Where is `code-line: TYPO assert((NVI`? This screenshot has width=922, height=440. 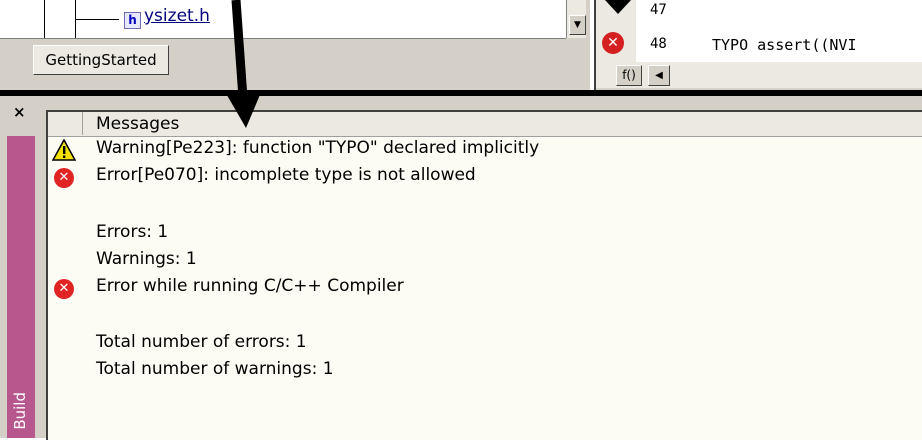 code-line: TYPO assert((NVI is located at coordinates (784, 45).